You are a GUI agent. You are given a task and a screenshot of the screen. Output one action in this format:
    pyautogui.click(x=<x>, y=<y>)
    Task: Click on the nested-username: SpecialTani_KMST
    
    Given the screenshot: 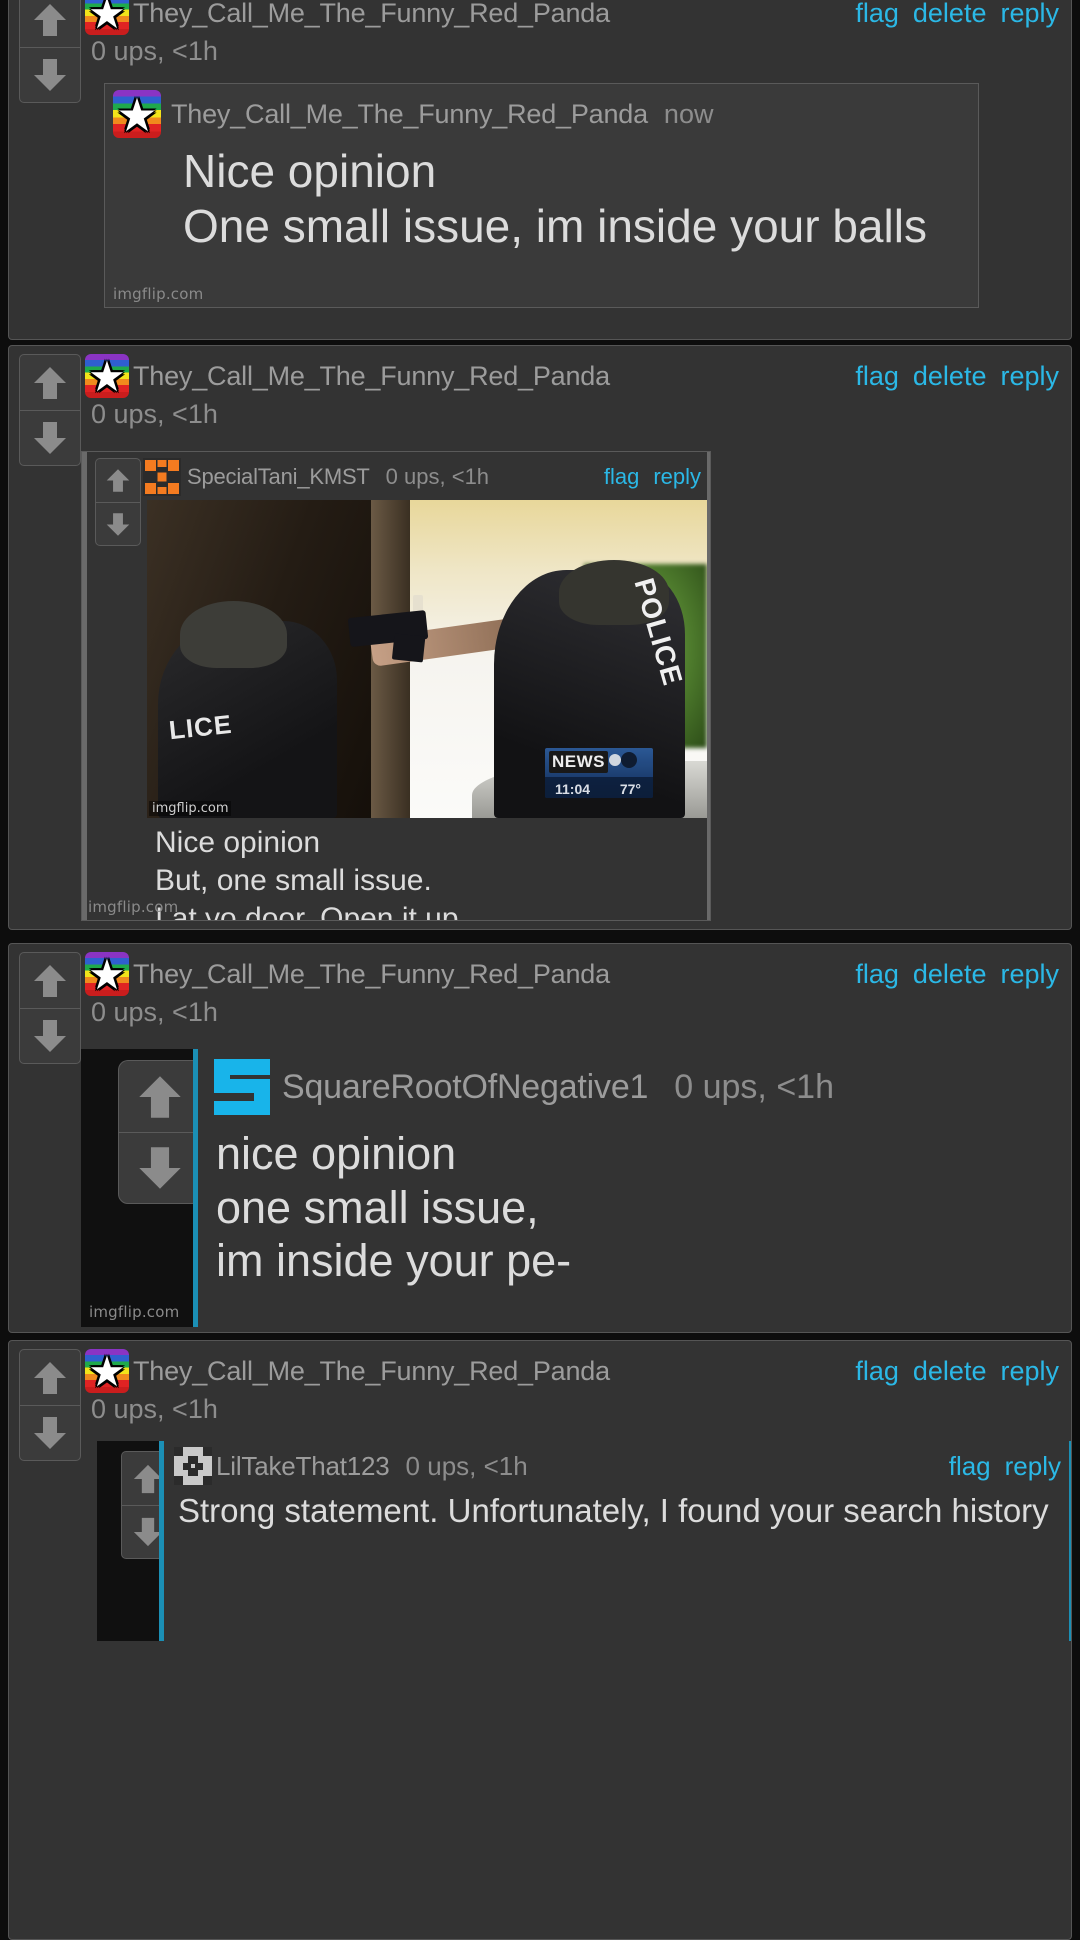 What is the action you would take?
    pyautogui.click(x=278, y=477)
    